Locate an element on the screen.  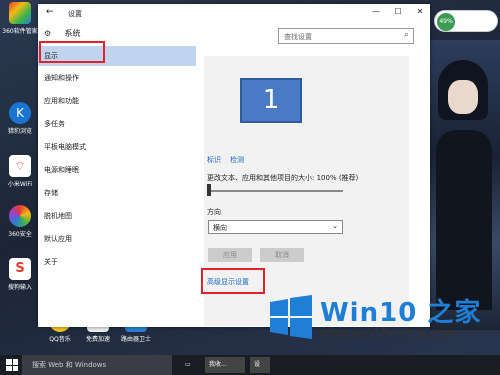
scale-slider is located at coordinates (275, 191).